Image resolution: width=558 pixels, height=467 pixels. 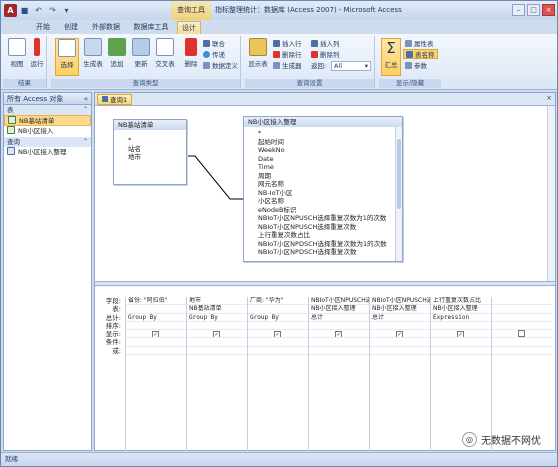 I want to click on redo-icon: ↷, so click(x=52, y=10).